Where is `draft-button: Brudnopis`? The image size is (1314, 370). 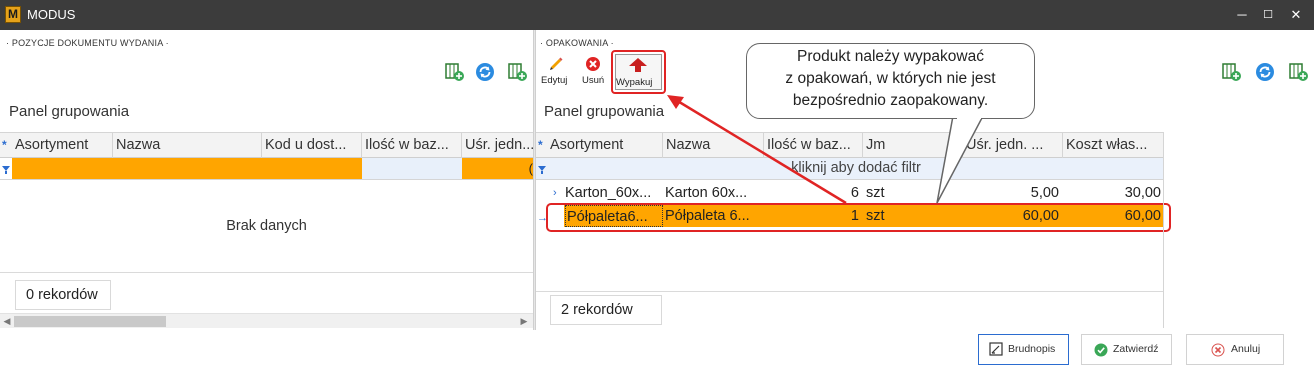 draft-button: Brudnopis is located at coordinates (1023, 349).